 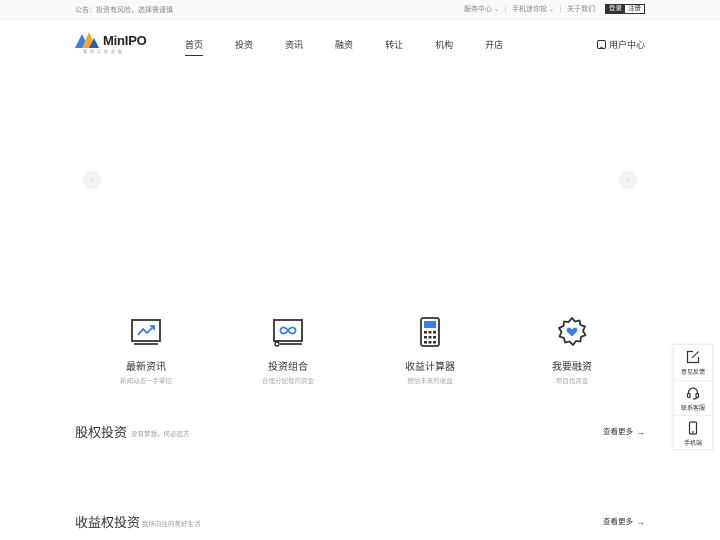 I want to click on mobile-button: 手机端, so click(x=693, y=432).